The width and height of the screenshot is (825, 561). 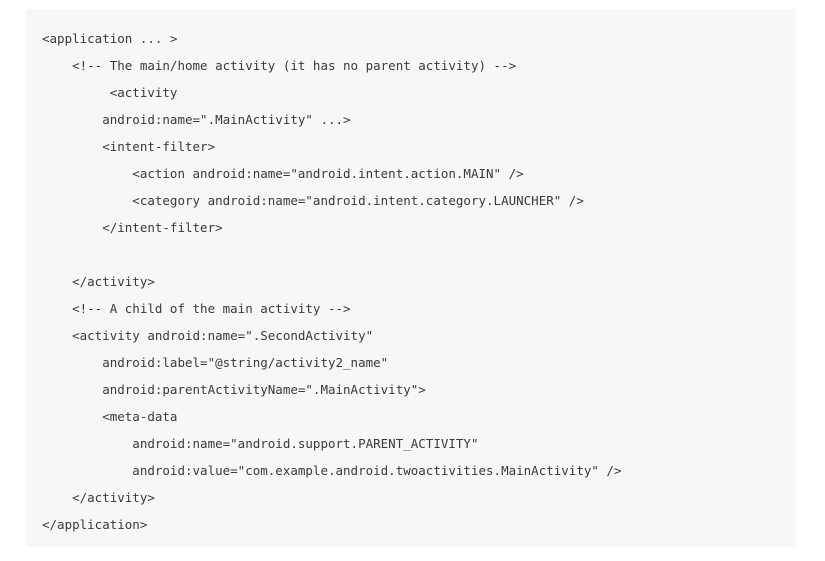 I want to click on code-line: <intent-filter>, so click(x=129, y=146).